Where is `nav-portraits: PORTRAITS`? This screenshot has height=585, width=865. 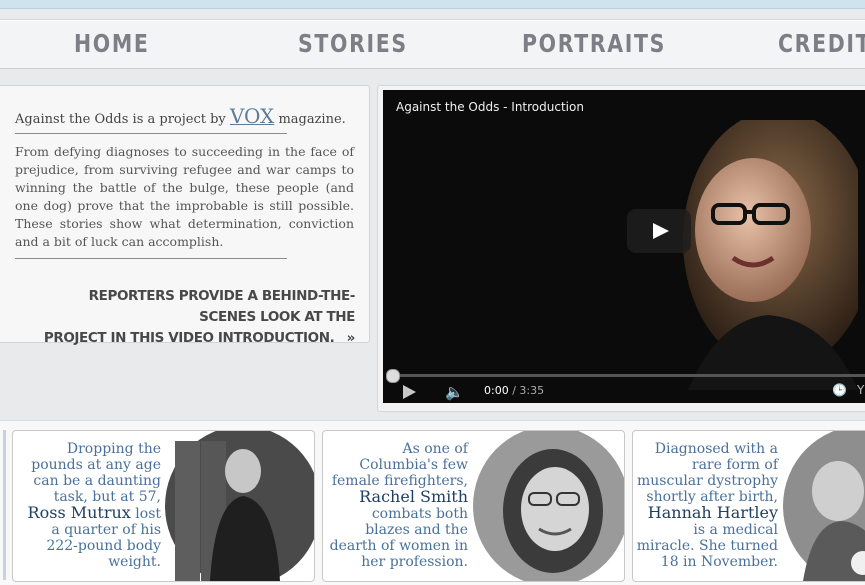
nav-portraits: PORTRAITS is located at coordinates (594, 43).